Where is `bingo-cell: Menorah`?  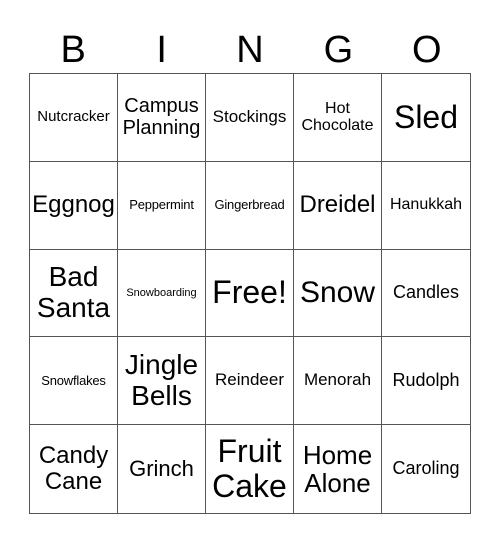 bingo-cell: Menorah is located at coordinates (338, 381).